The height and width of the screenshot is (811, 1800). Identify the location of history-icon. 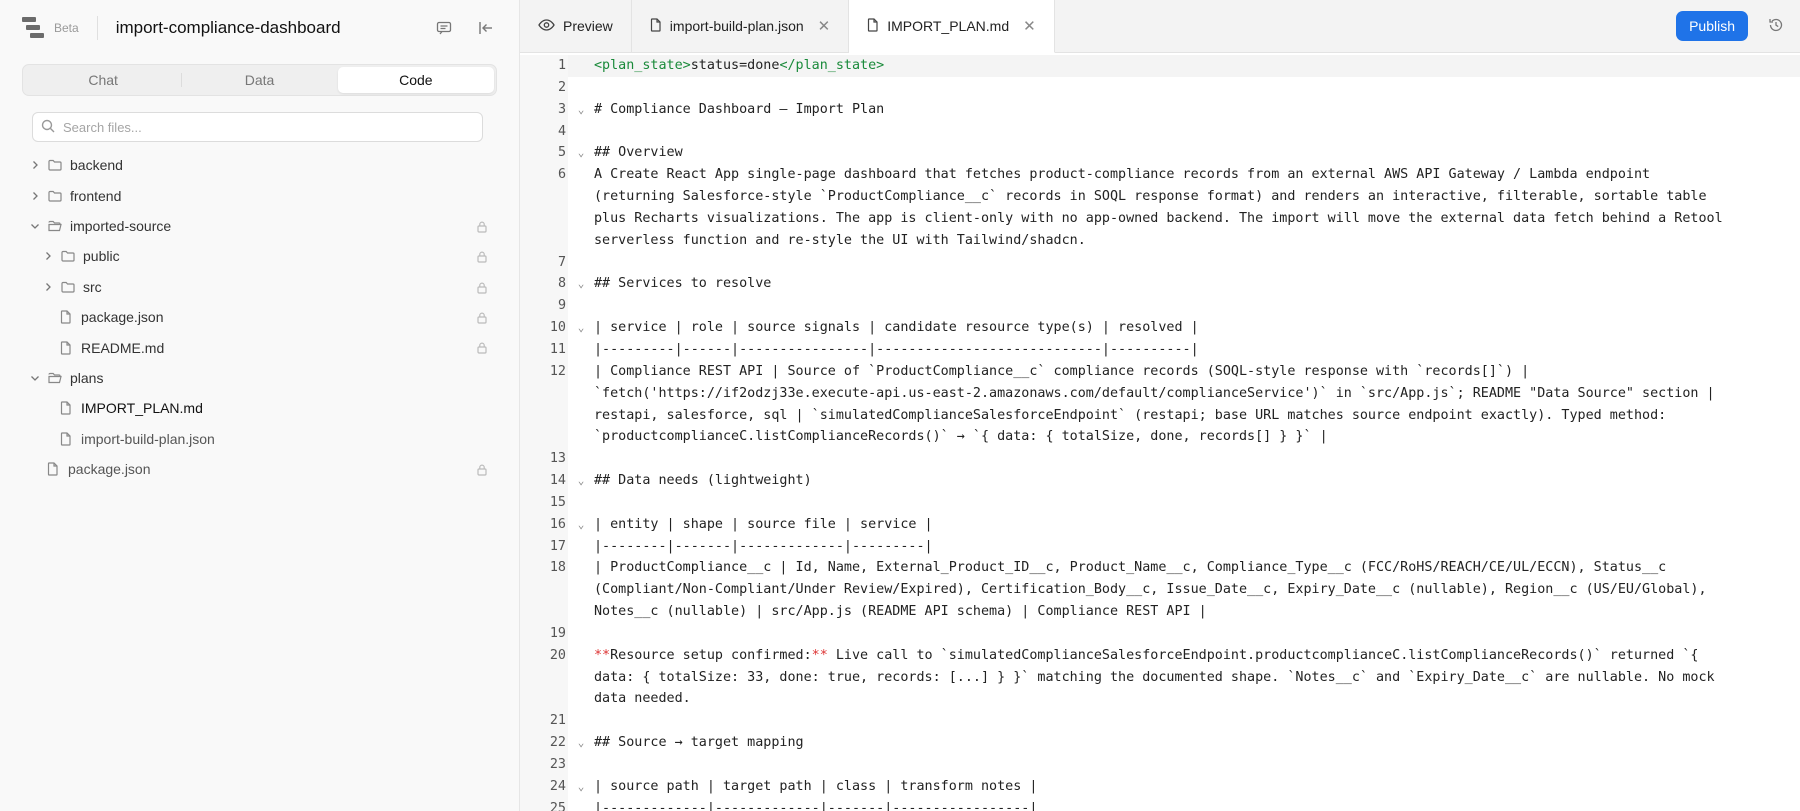
(1776, 26).